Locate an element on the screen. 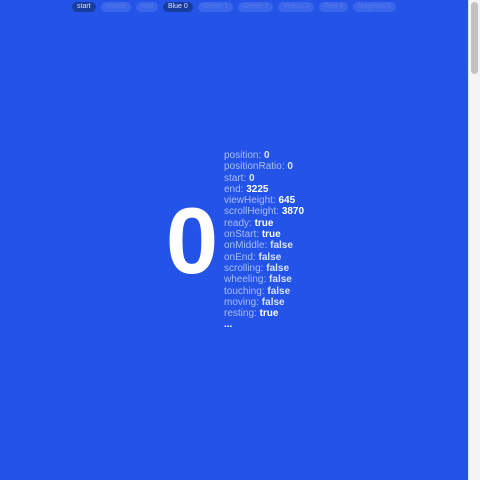 This screenshot has height=480, width=480. state-row-scroll-height: scrollHeight: 3870 is located at coordinates (264, 211).